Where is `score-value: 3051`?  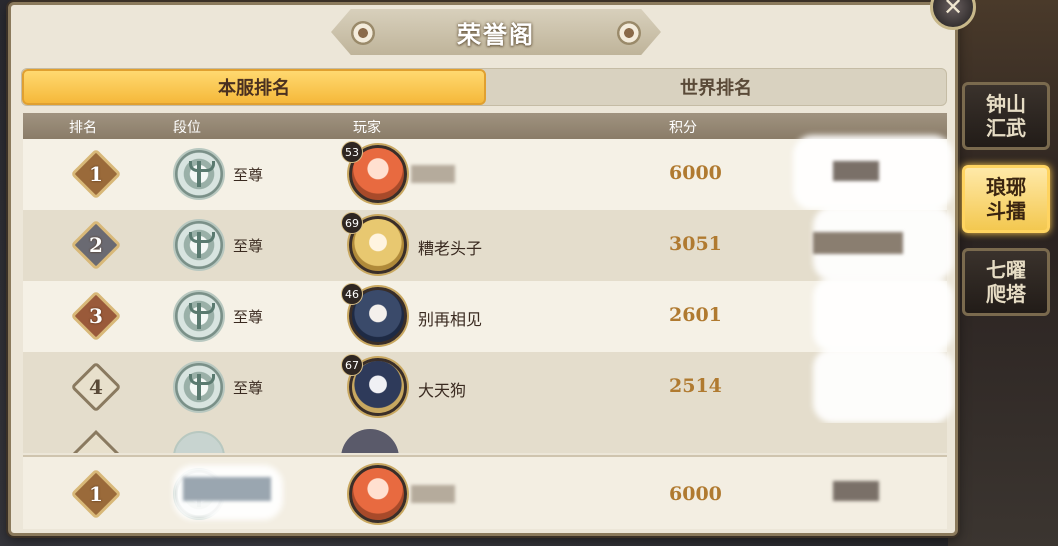 score-value: 3051 is located at coordinates (695, 244).